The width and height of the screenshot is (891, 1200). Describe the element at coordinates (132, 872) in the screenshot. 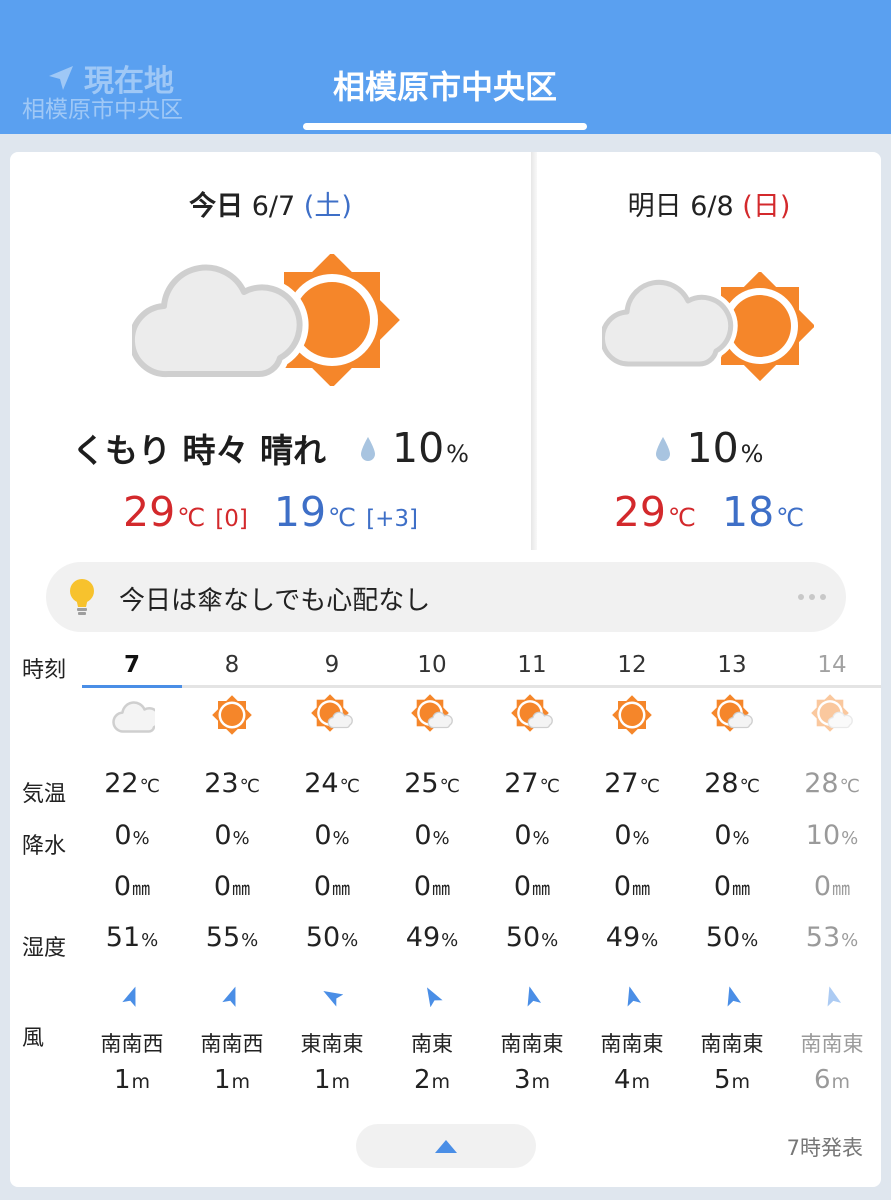

I see `hour-column: 7 22℃ 0% 0㎜ 51% 南南西 1m` at that location.